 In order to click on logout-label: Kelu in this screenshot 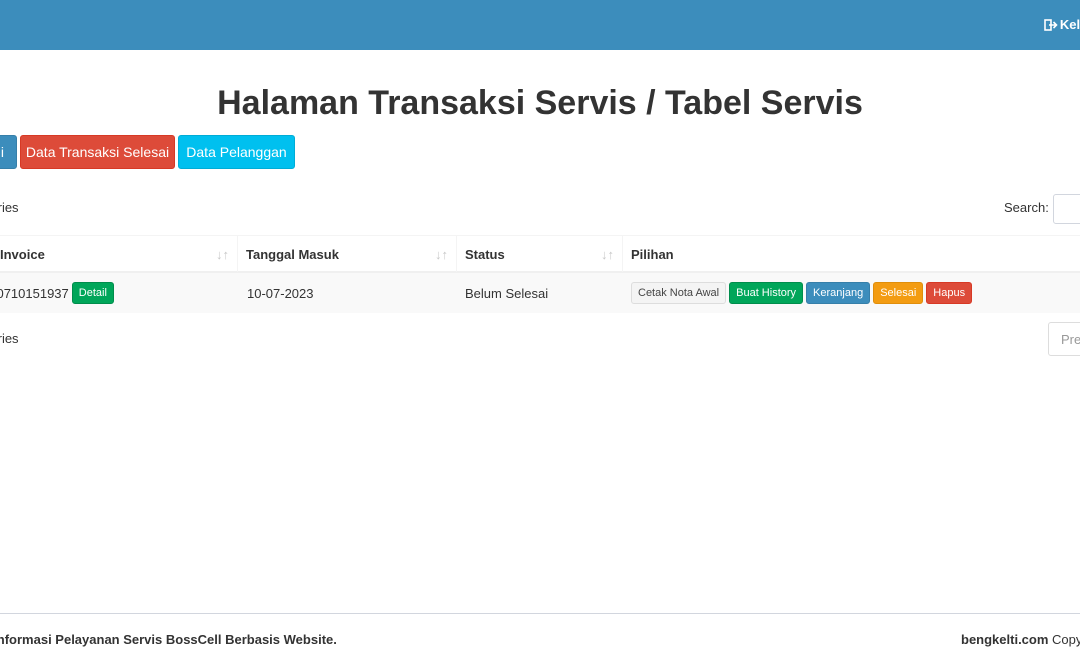, I will do `click(1069, 24)`.